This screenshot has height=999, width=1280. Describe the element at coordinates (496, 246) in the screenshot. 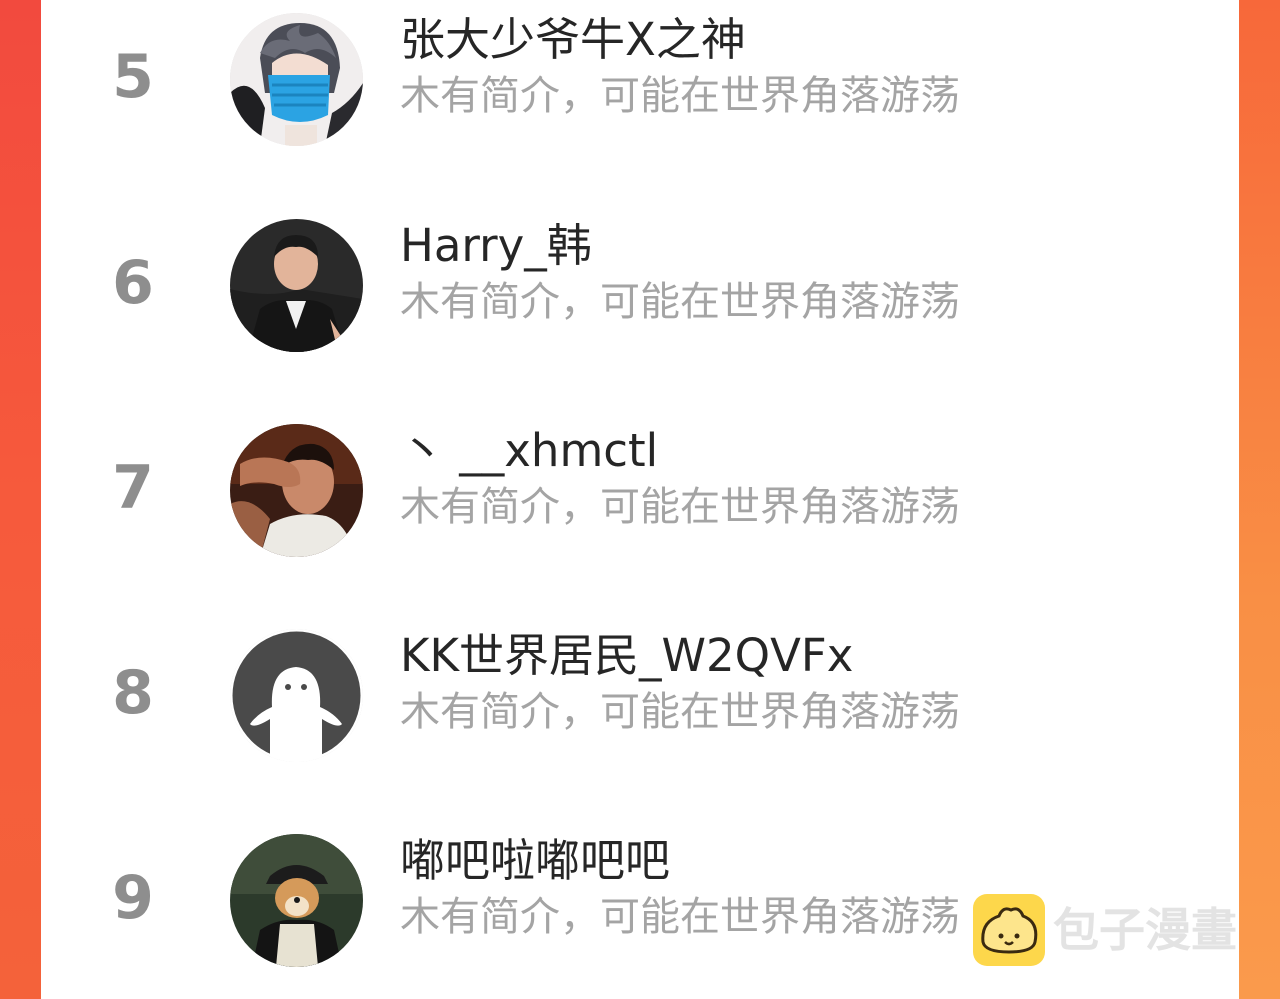

I see `user-name: Harry_韩` at that location.